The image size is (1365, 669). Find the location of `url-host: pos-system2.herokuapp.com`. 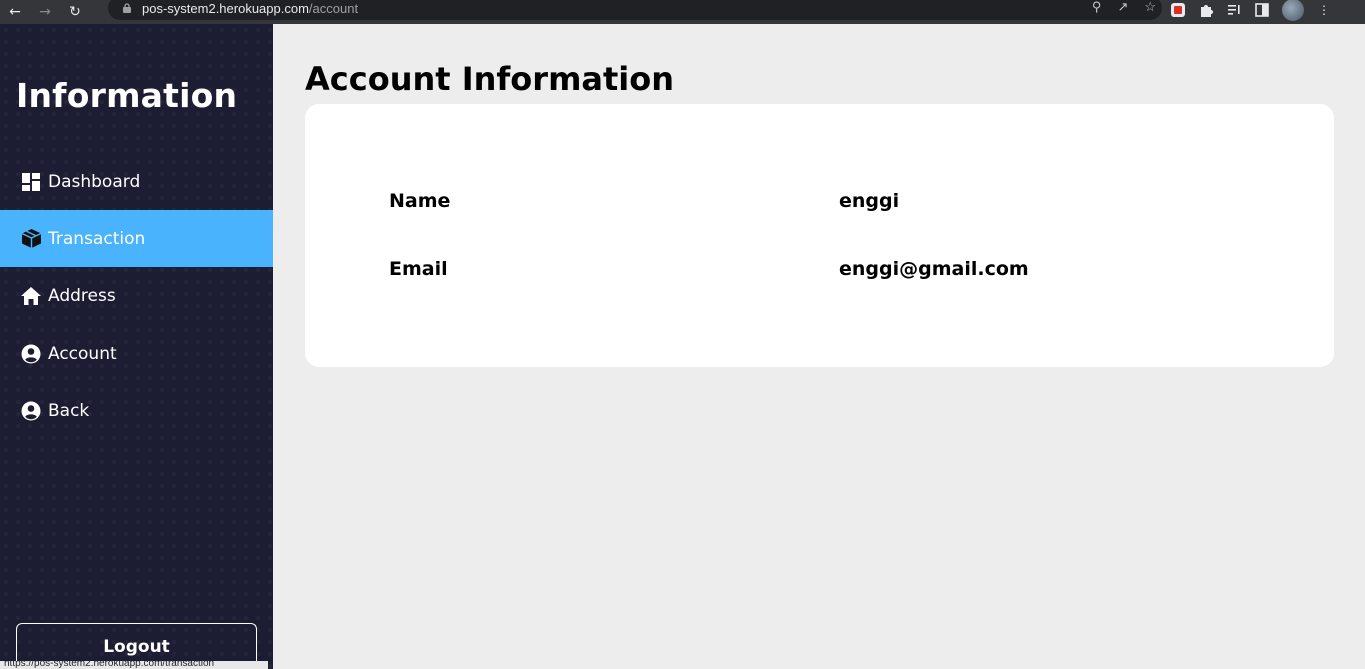

url-host: pos-system2.herokuapp.com is located at coordinates (225, 8).